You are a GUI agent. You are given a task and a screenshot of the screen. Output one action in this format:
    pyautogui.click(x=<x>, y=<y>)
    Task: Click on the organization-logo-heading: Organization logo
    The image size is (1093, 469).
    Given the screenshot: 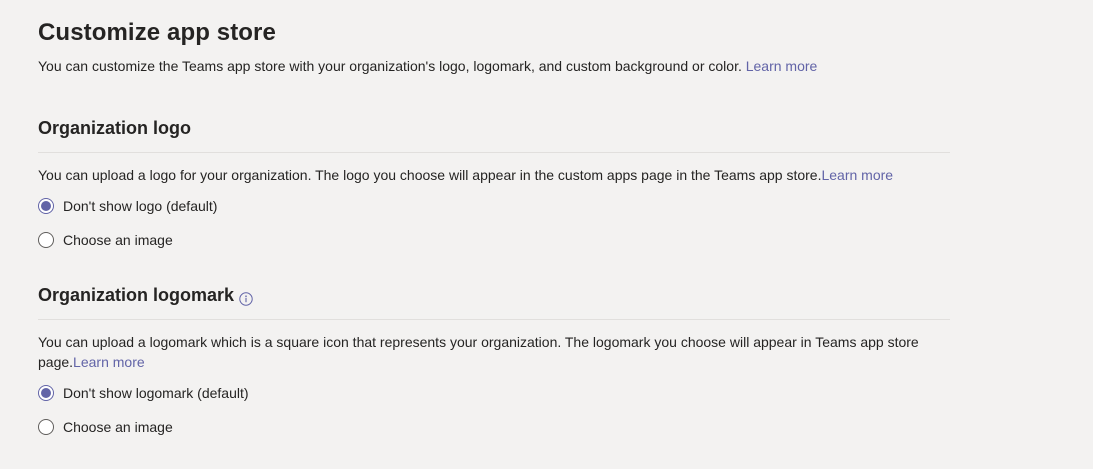 What is the action you would take?
    pyautogui.click(x=114, y=128)
    